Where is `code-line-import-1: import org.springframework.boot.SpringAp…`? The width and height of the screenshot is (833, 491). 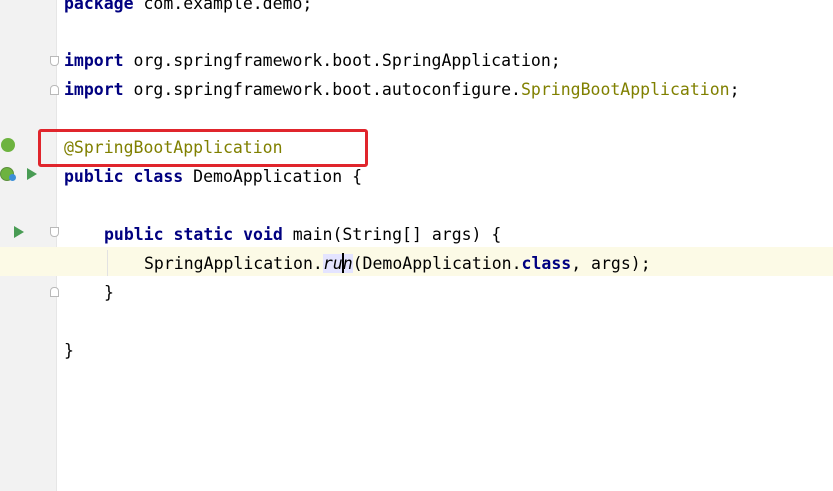
code-line-import-1: import org.springframework.boot.SpringAp… is located at coordinates (312, 60).